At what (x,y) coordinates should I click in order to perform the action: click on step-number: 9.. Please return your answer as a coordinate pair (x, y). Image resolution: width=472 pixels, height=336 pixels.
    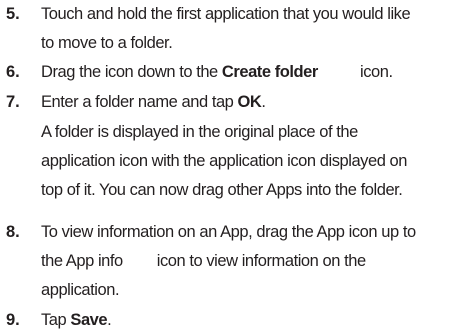
    Looking at the image, I should click on (13, 320).